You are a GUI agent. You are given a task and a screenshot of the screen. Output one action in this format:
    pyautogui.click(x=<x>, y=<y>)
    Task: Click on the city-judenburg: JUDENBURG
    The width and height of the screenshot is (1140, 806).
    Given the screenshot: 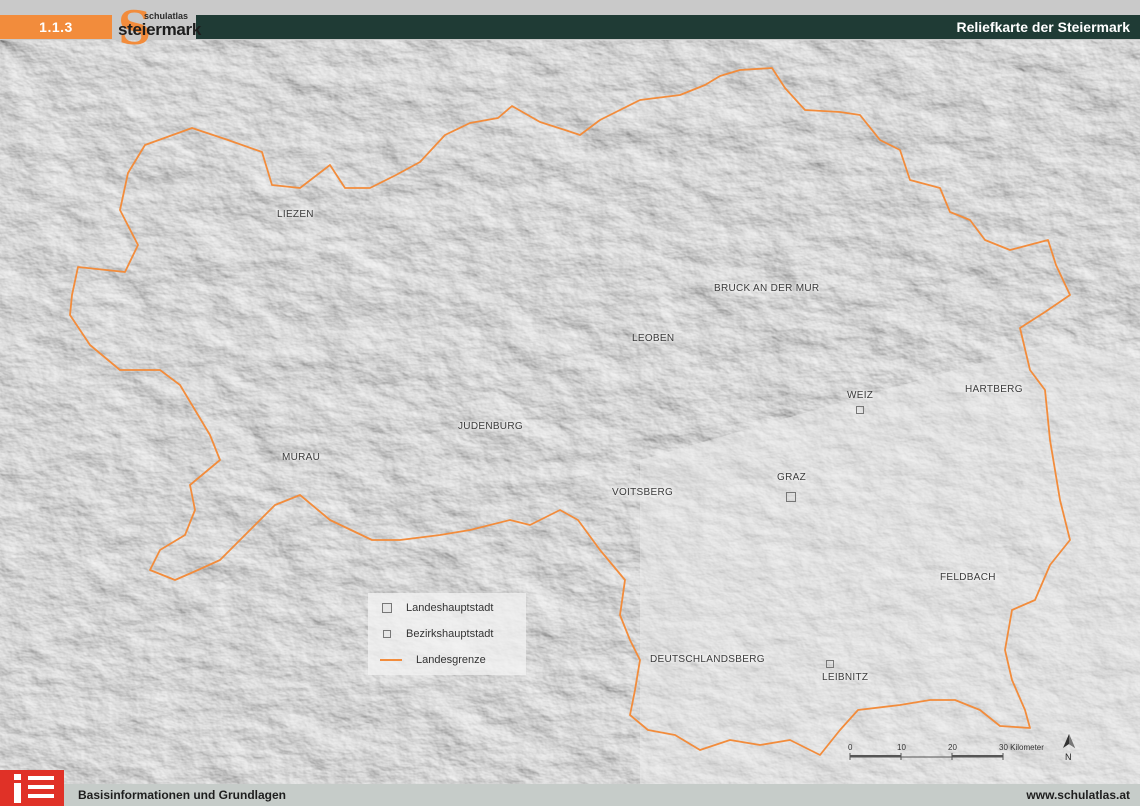 What is the action you would take?
    pyautogui.click(x=490, y=426)
    